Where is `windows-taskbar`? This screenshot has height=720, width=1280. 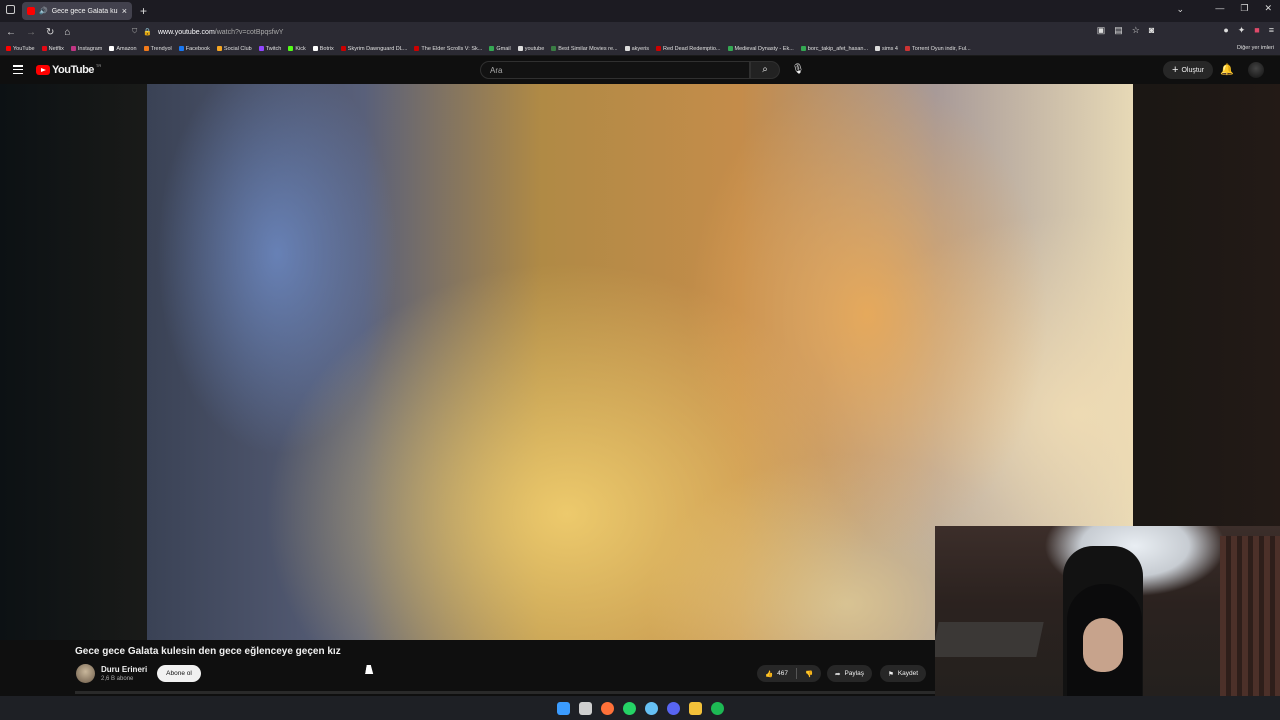
windows-taskbar is located at coordinates (640, 708).